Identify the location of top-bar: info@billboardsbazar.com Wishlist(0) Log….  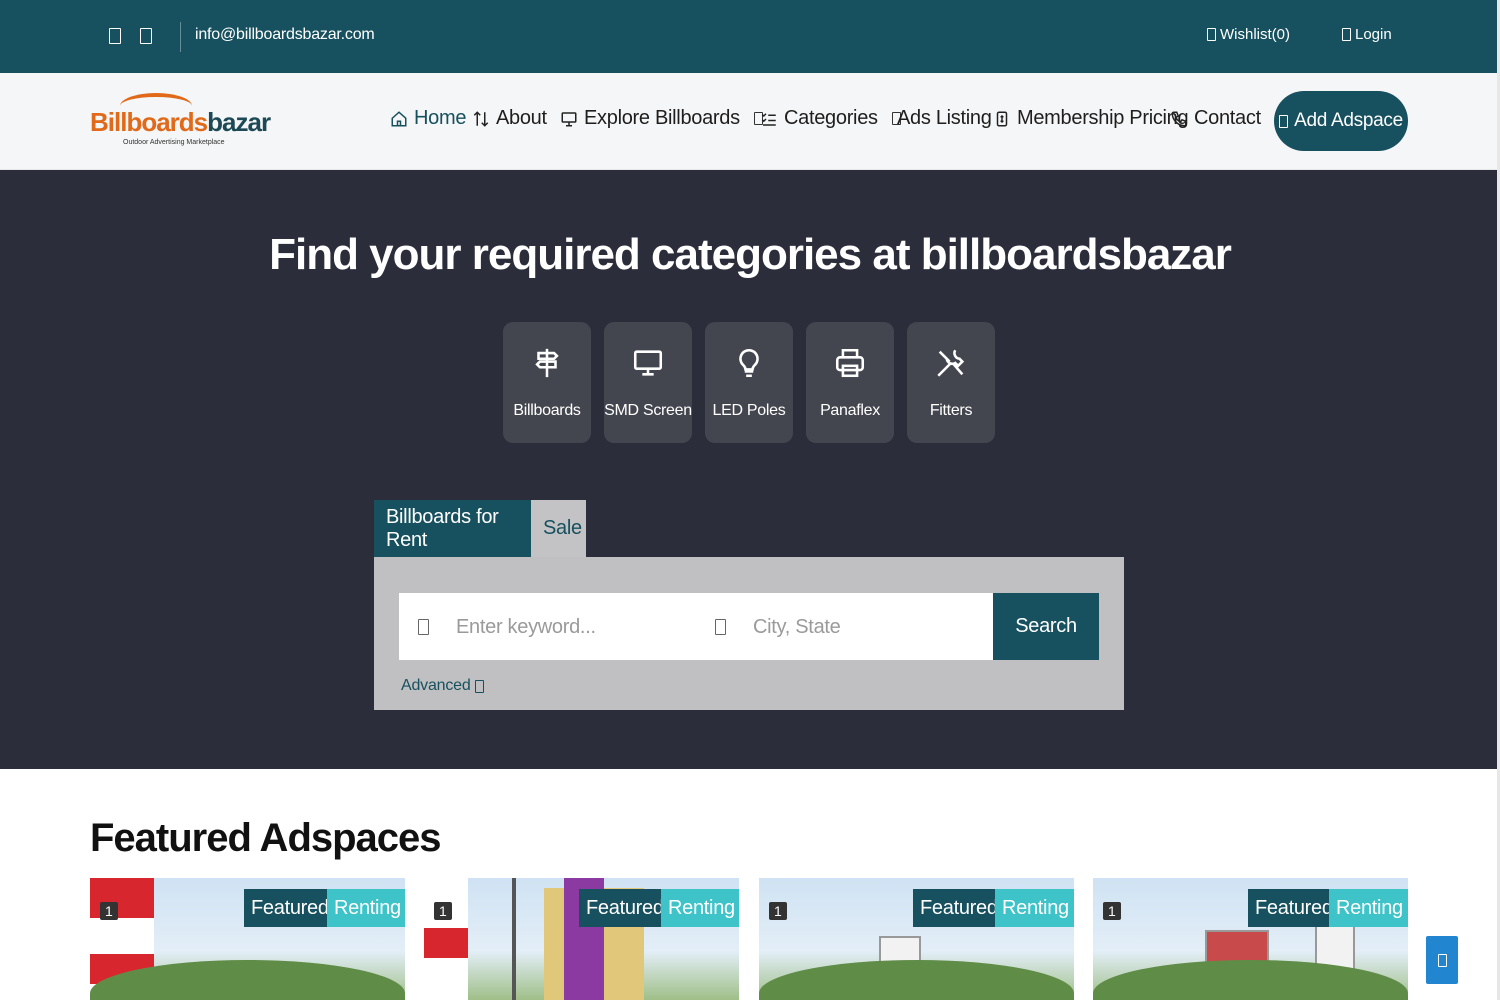
(750, 36).